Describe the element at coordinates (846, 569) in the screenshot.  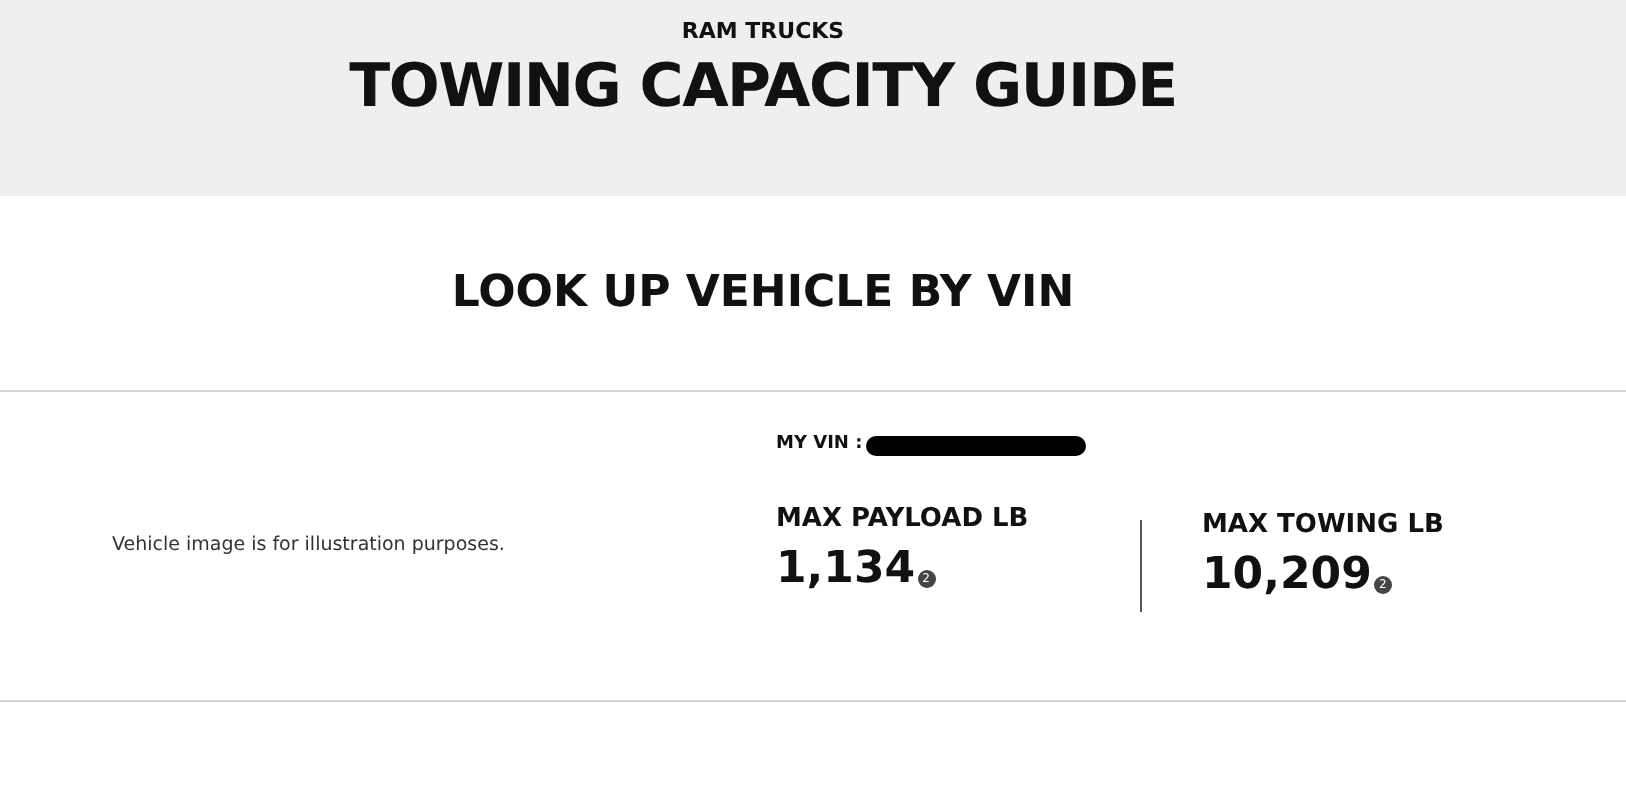
I see `stat-value: 1,134` at that location.